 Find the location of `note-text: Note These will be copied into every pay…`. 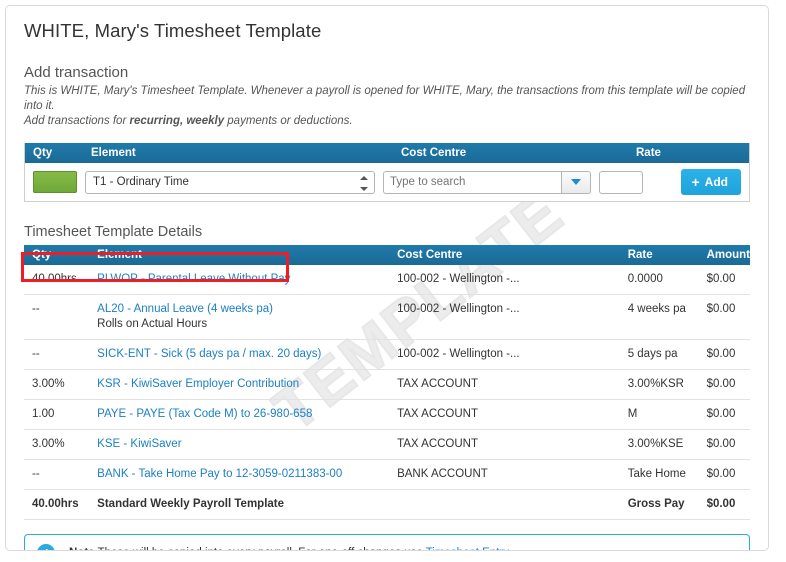

note-text: Note These will be copied into every pay… is located at coordinates (290, 548).